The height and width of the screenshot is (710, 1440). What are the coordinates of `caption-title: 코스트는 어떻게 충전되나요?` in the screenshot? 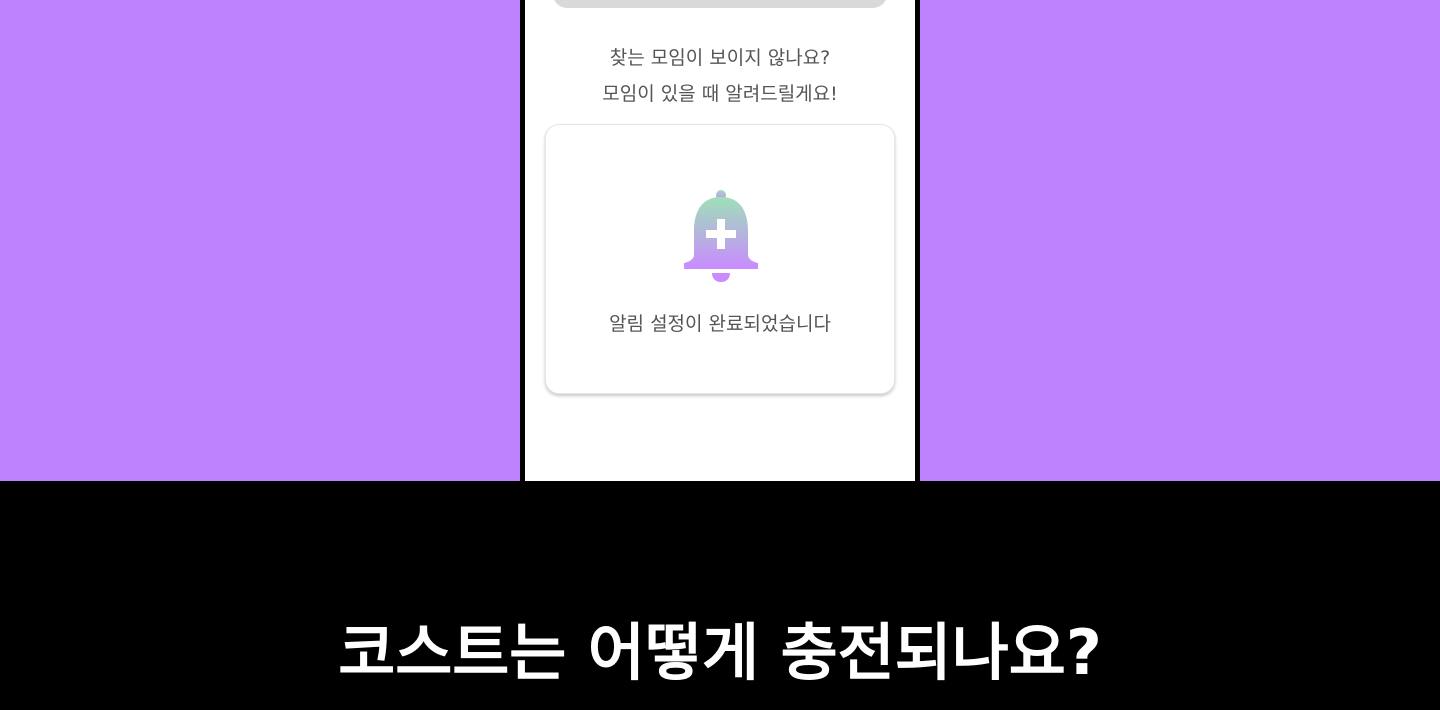 It's located at (720, 652).